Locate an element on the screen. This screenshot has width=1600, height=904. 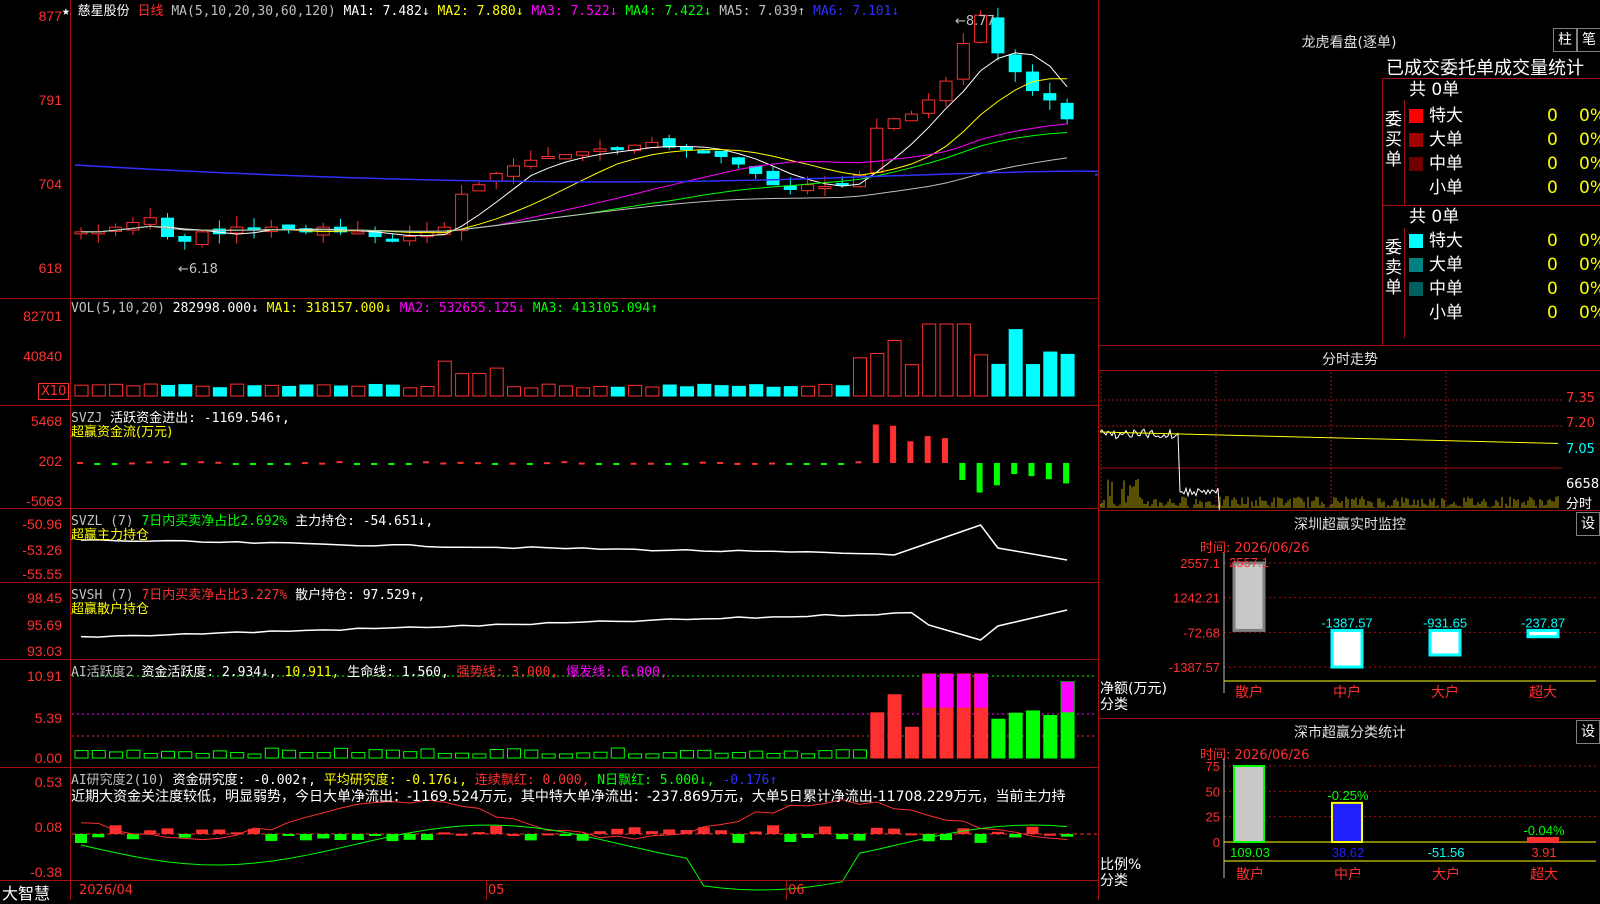
brand-label: 大智慧 is located at coordinates (26, 892).